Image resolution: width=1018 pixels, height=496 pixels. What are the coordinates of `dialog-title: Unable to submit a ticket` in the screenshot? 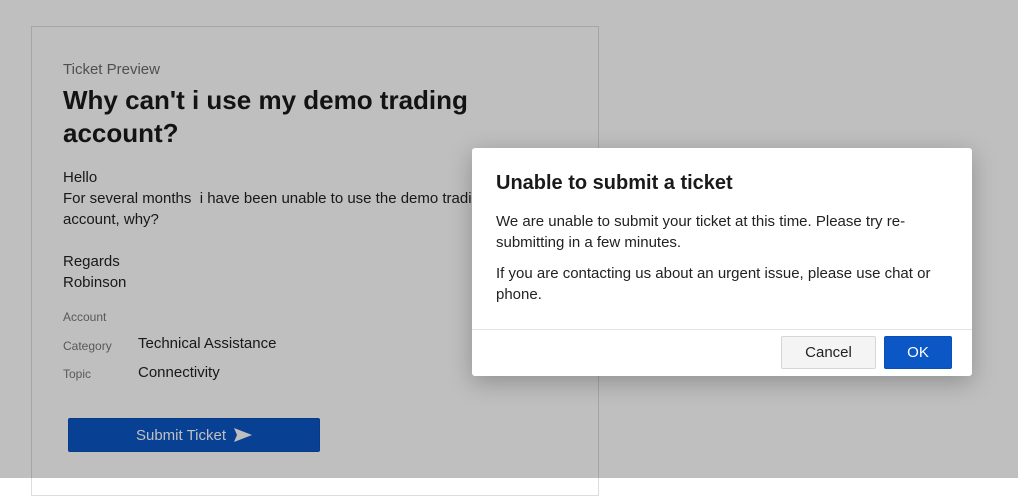 It's located at (614, 183).